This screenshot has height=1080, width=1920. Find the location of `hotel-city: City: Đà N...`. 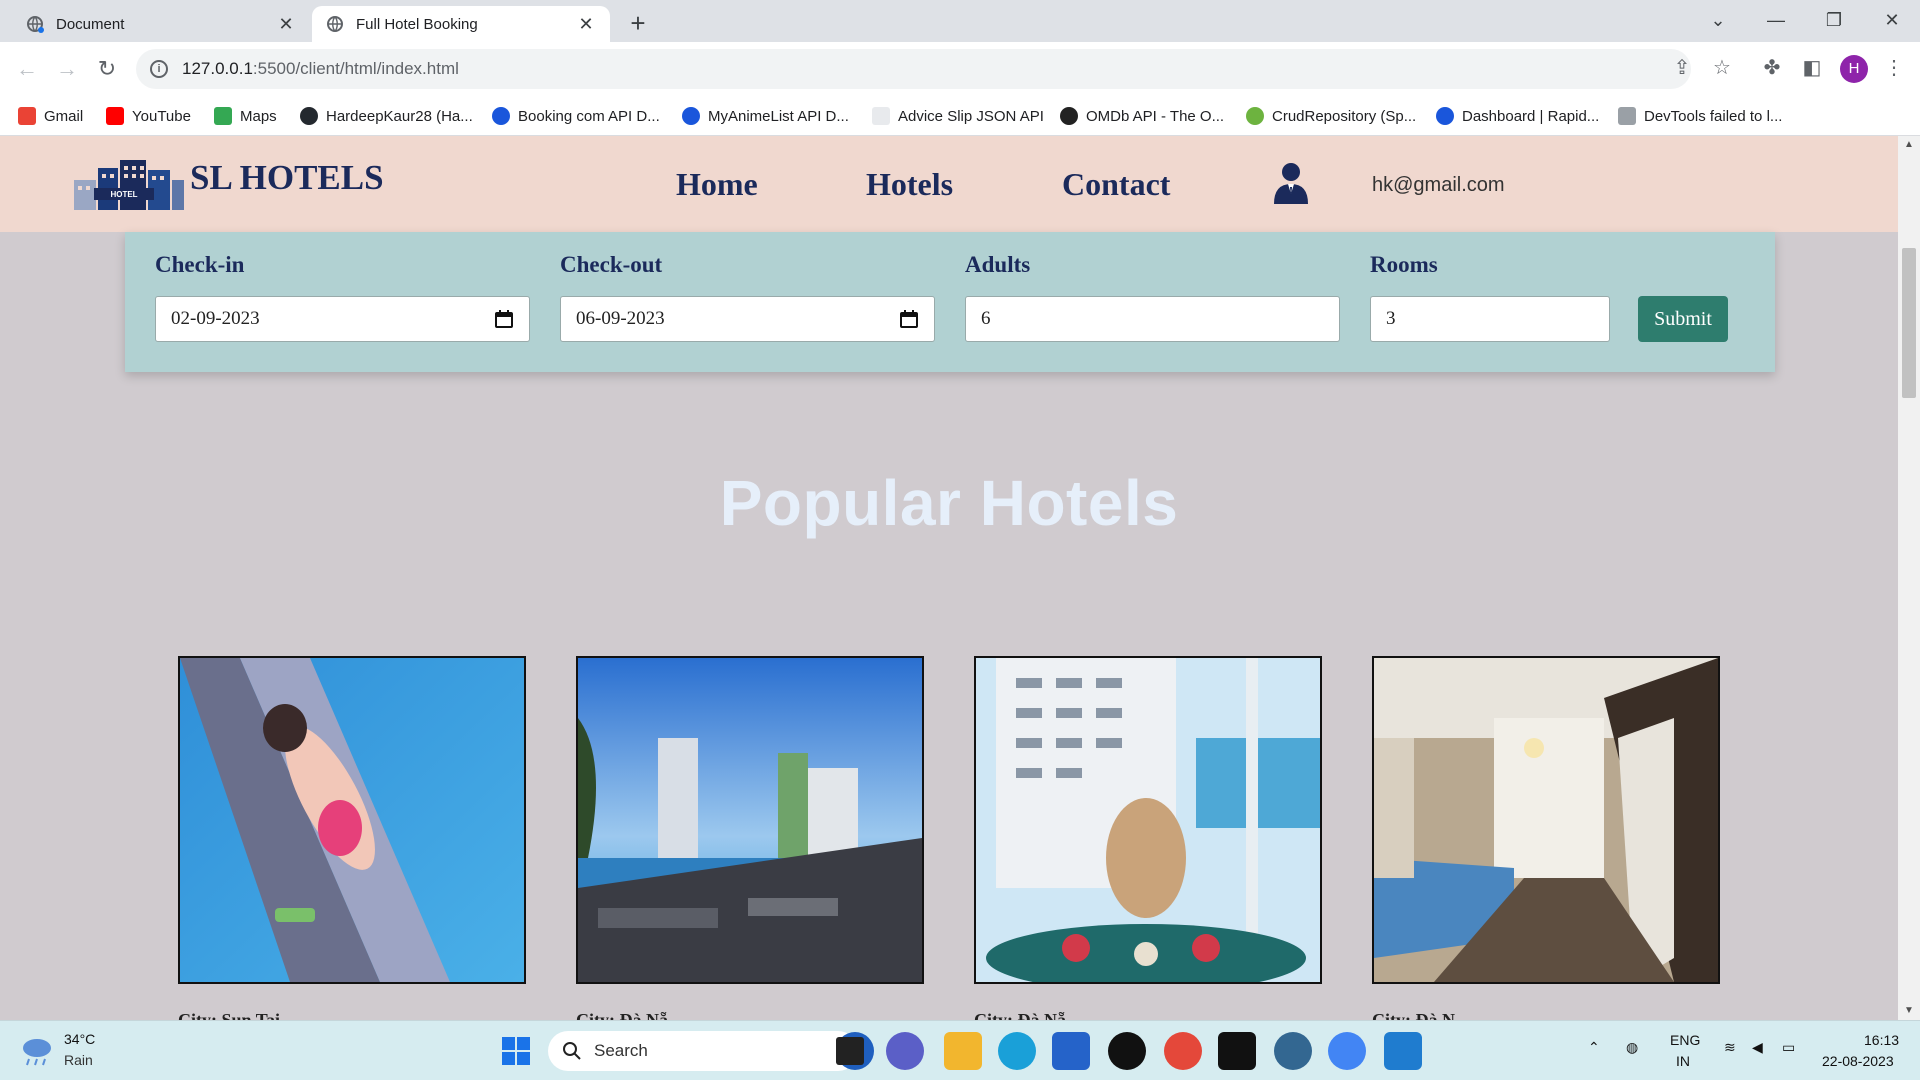

hotel-city: City: Đà N... is located at coordinates (1420, 1015).